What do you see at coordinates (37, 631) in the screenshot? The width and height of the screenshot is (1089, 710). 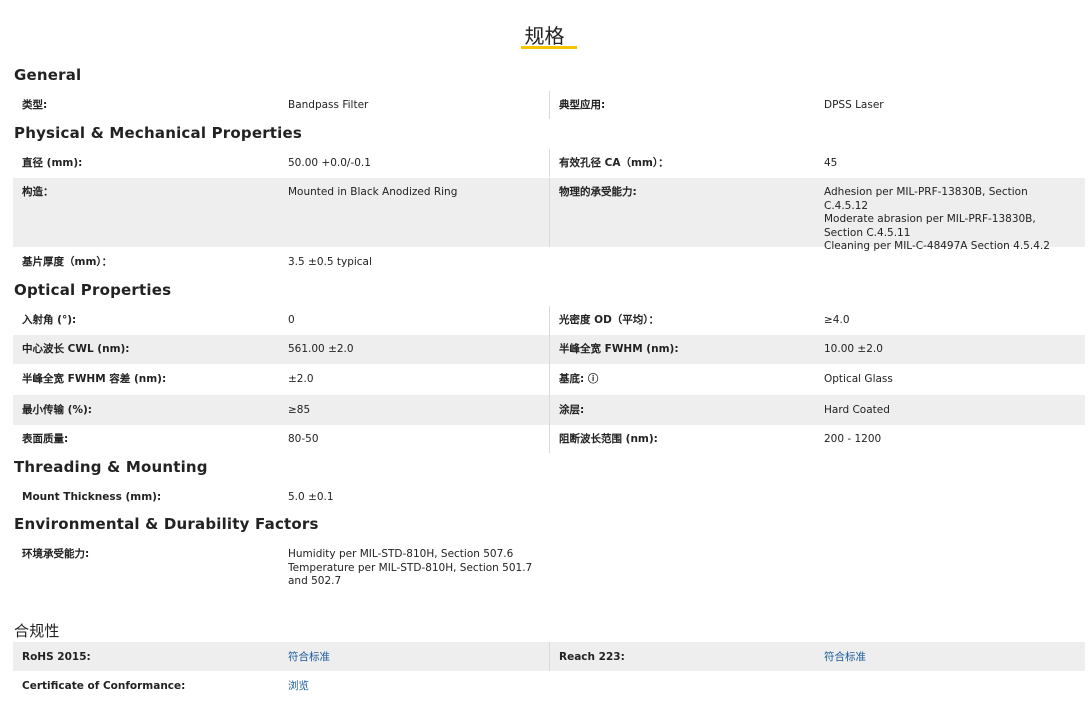 I see `section-compliance: 合规性` at bounding box center [37, 631].